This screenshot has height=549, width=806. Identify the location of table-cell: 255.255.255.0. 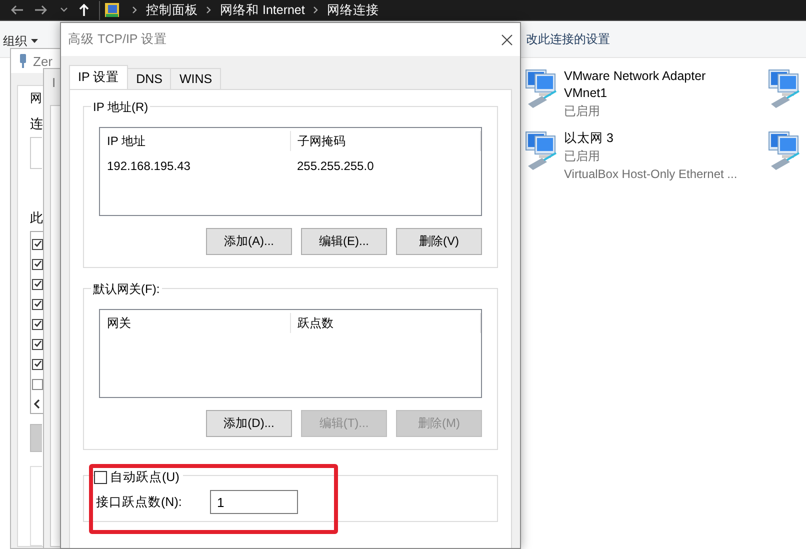
(385, 166).